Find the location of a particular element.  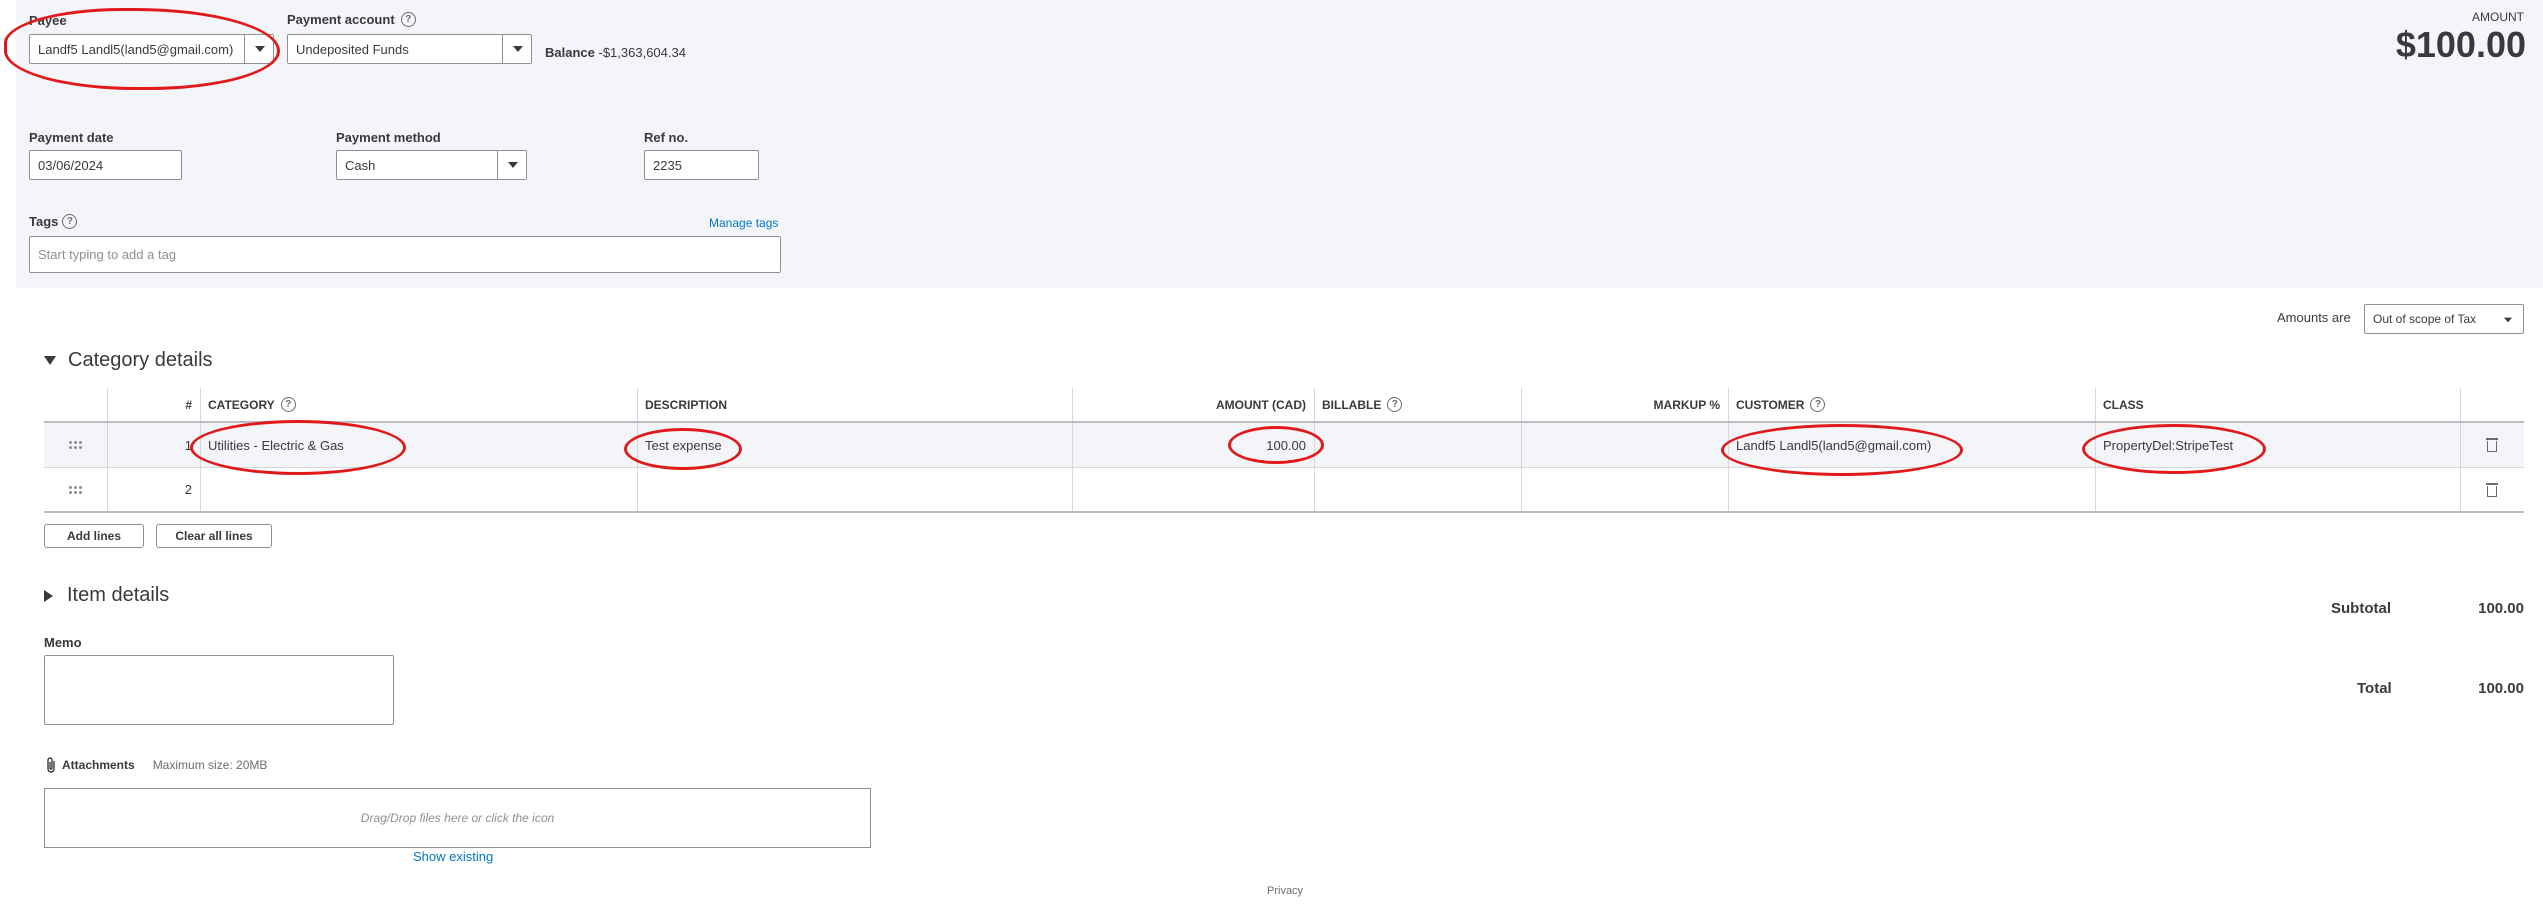

subtotal-label: Subtotal is located at coordinates (2361, 608).